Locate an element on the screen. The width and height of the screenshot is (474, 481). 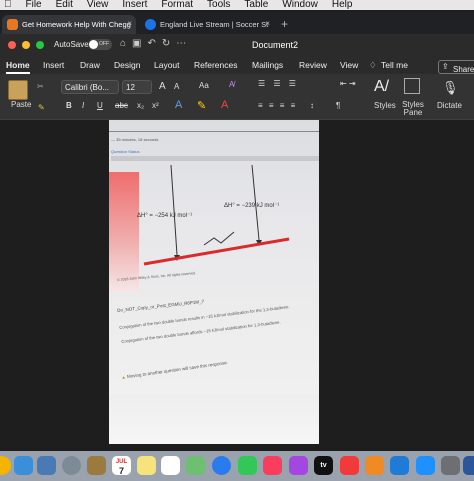
maximize-window-icon is located at coordinates (40, 45).